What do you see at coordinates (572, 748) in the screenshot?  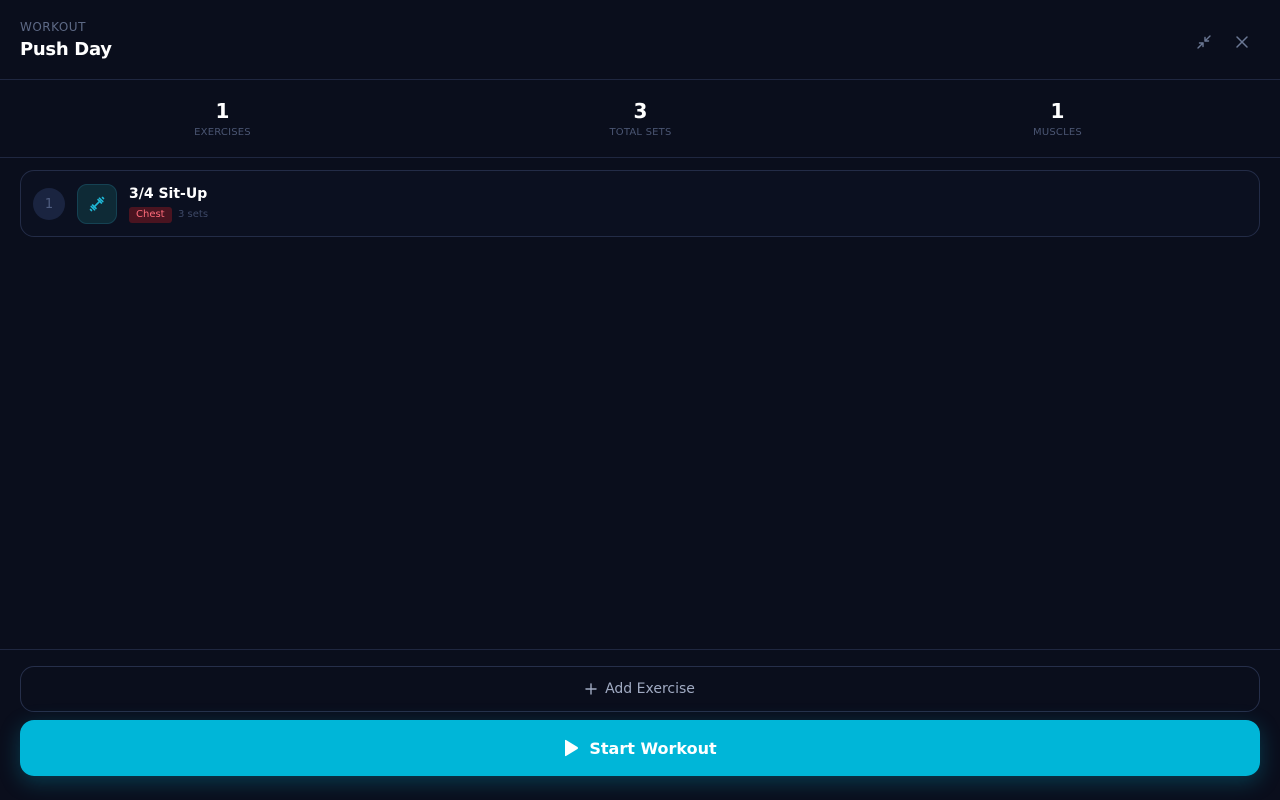 I see `play-icon` at bounding box center [572, 748].